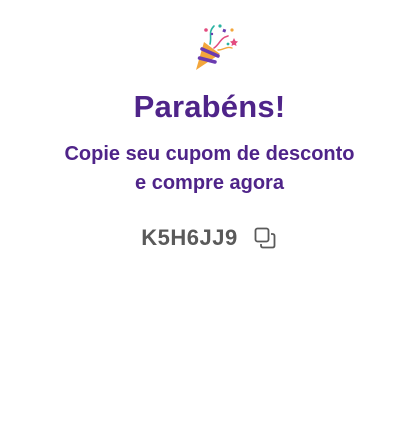  What do you see at coordinates (217, 47) in the screenshot?
I see `party-popper-icon` at bounding box center [217, 47].